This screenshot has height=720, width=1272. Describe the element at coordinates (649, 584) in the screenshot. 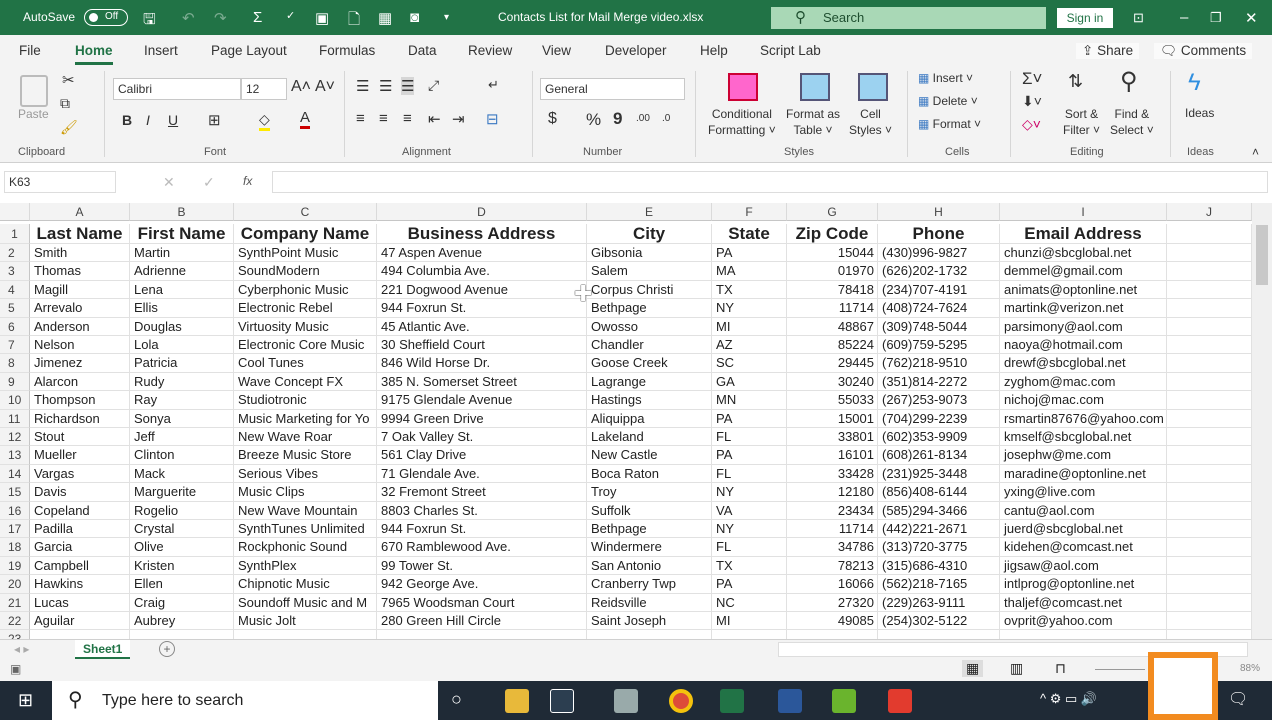

I see `cell: Cranberry Twp` at that location.